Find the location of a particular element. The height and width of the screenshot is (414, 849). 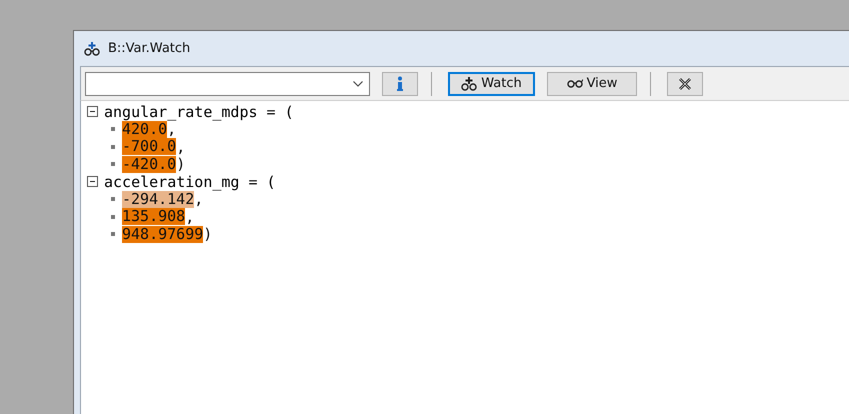

delete-button is located at coordinates (685, 84).